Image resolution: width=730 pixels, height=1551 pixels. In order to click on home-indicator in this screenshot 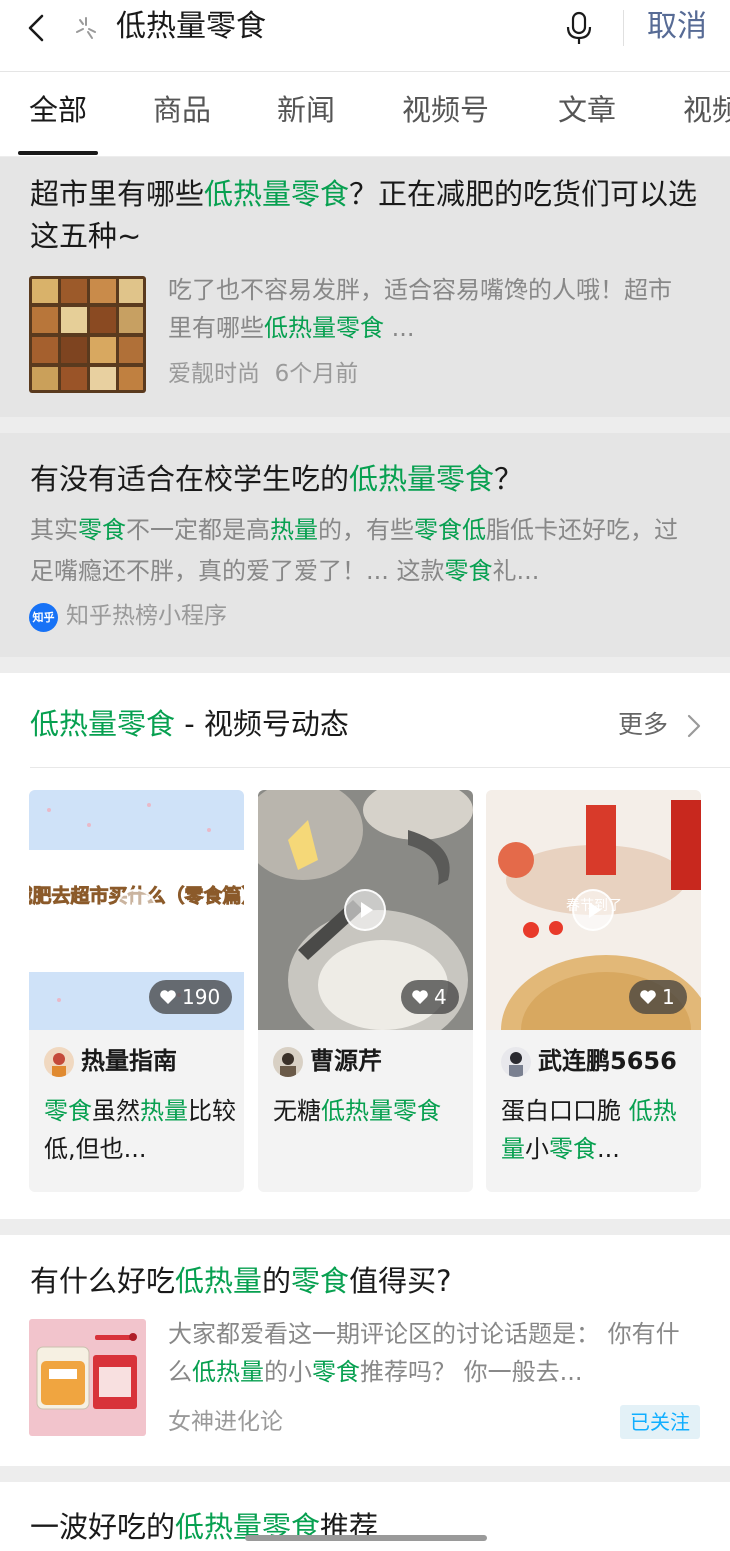, I will do `click(366, 1538)`.